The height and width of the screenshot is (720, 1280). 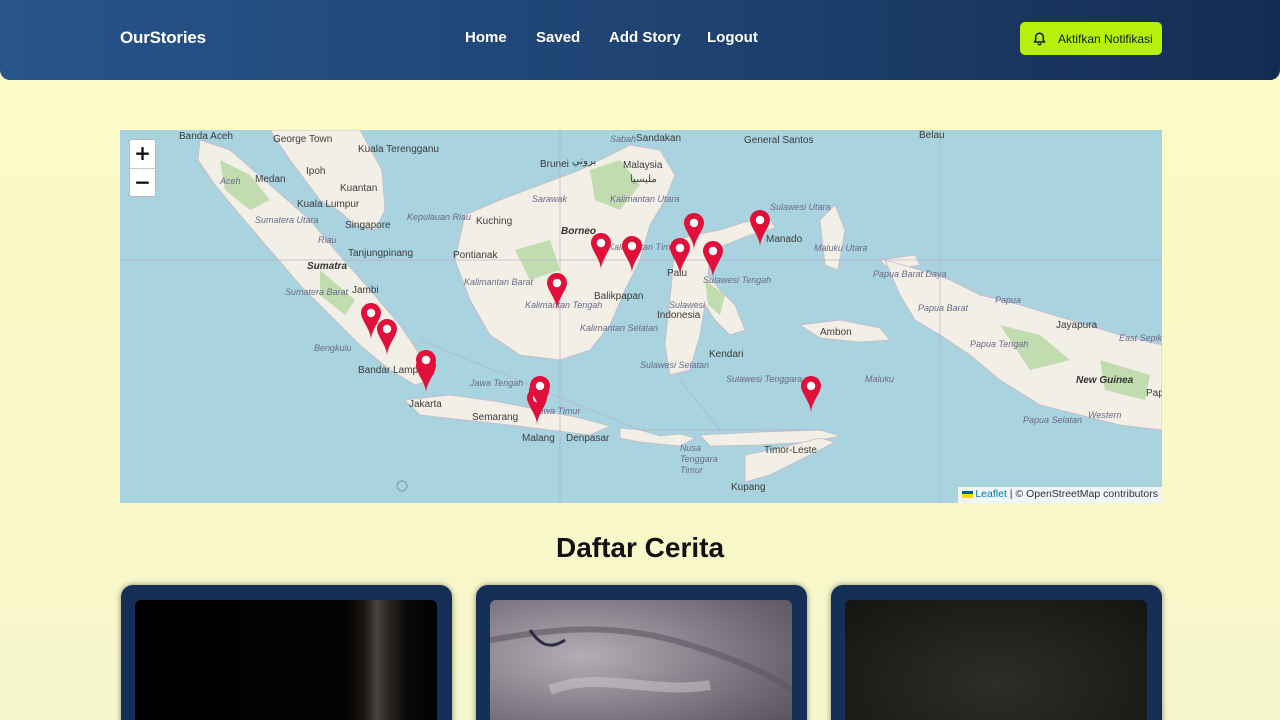 What do you see at coordinates (640, 547) in the screenshot?
I see `stories-title: Daftar Cerita` at bounding box center [640, 547].